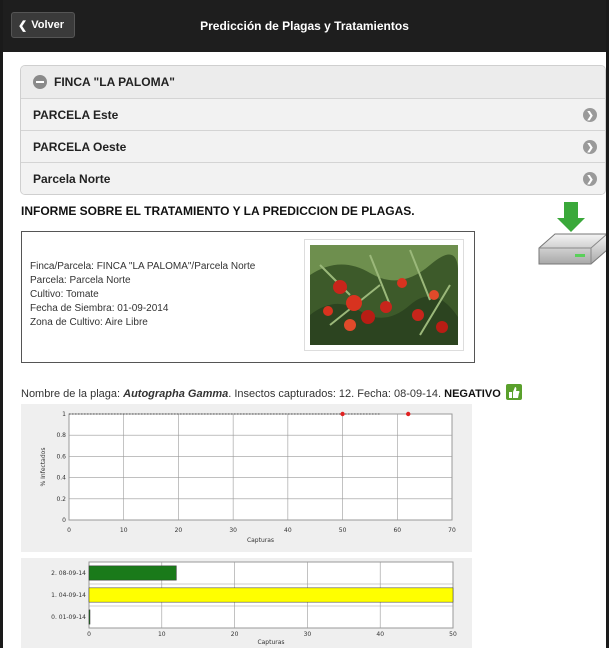 This screenshot has width=609, height=648. Describe the element at coordinates (61, 456) in the screenshot. I see `y-tick-label: 0.6` at that location.